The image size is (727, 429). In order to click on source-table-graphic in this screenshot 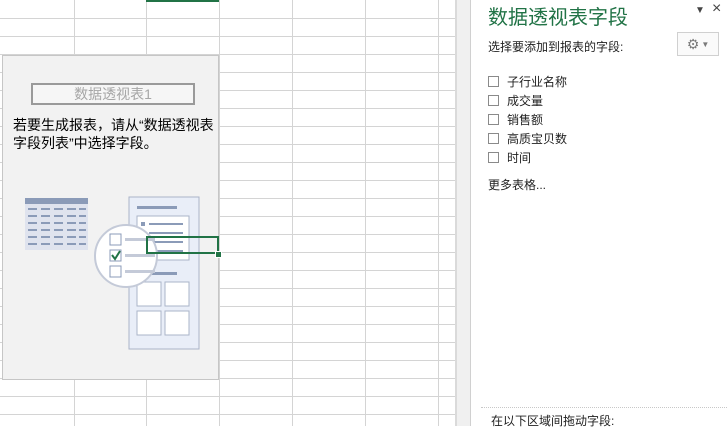, I will do `click(56, 224)`.